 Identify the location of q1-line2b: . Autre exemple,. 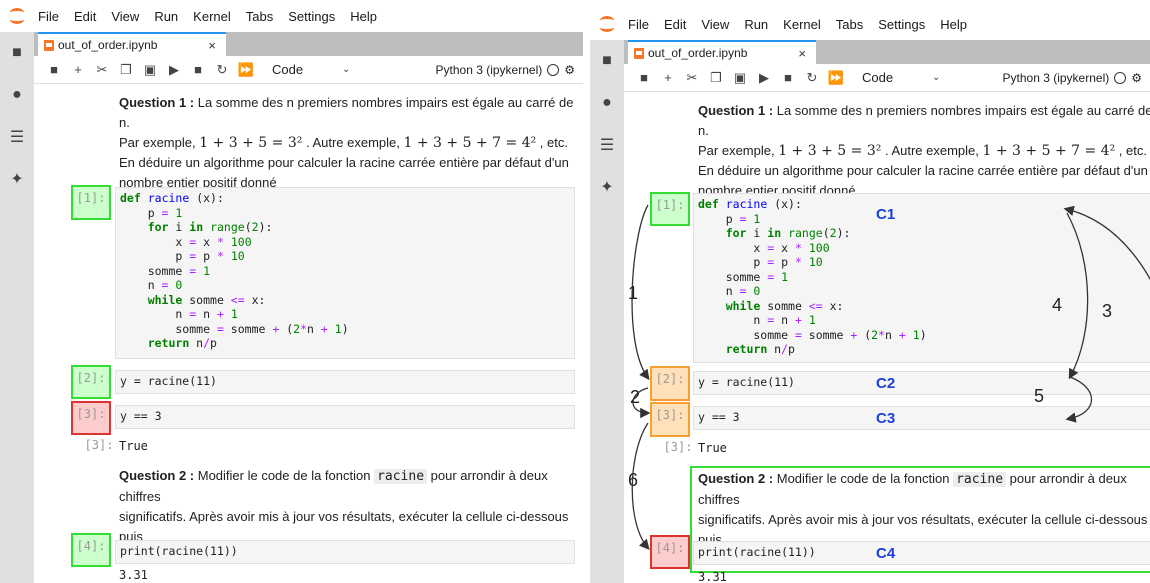
(353, 142).